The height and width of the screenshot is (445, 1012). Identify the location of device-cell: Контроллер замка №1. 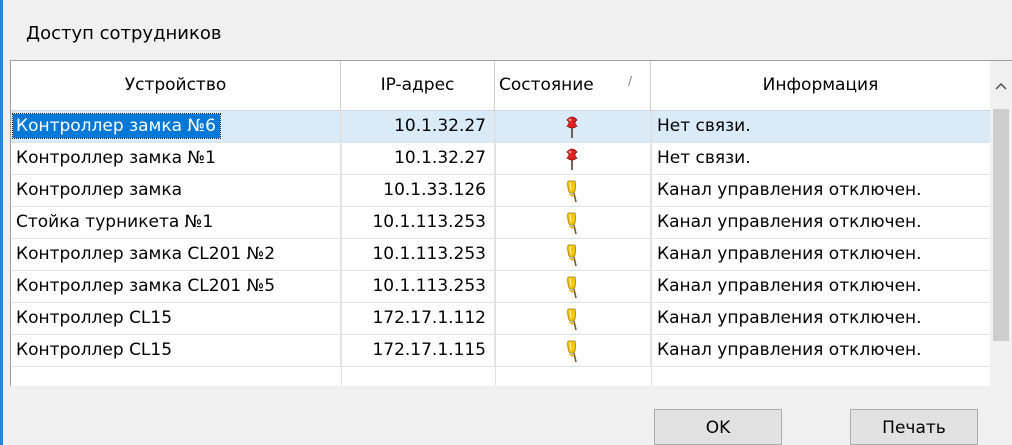
(176, 158).